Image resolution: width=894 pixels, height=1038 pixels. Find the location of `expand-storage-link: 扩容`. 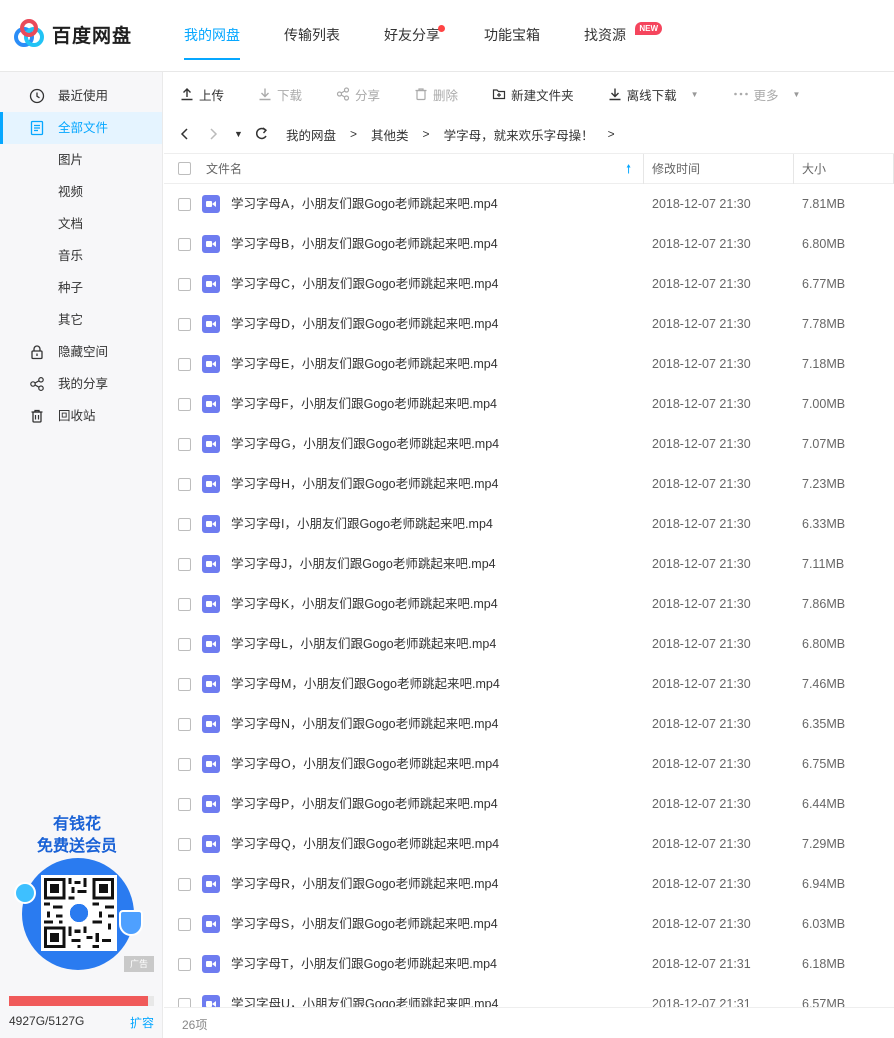

expand-storage-link: 扩容 is located at coordinates (142, 1022).